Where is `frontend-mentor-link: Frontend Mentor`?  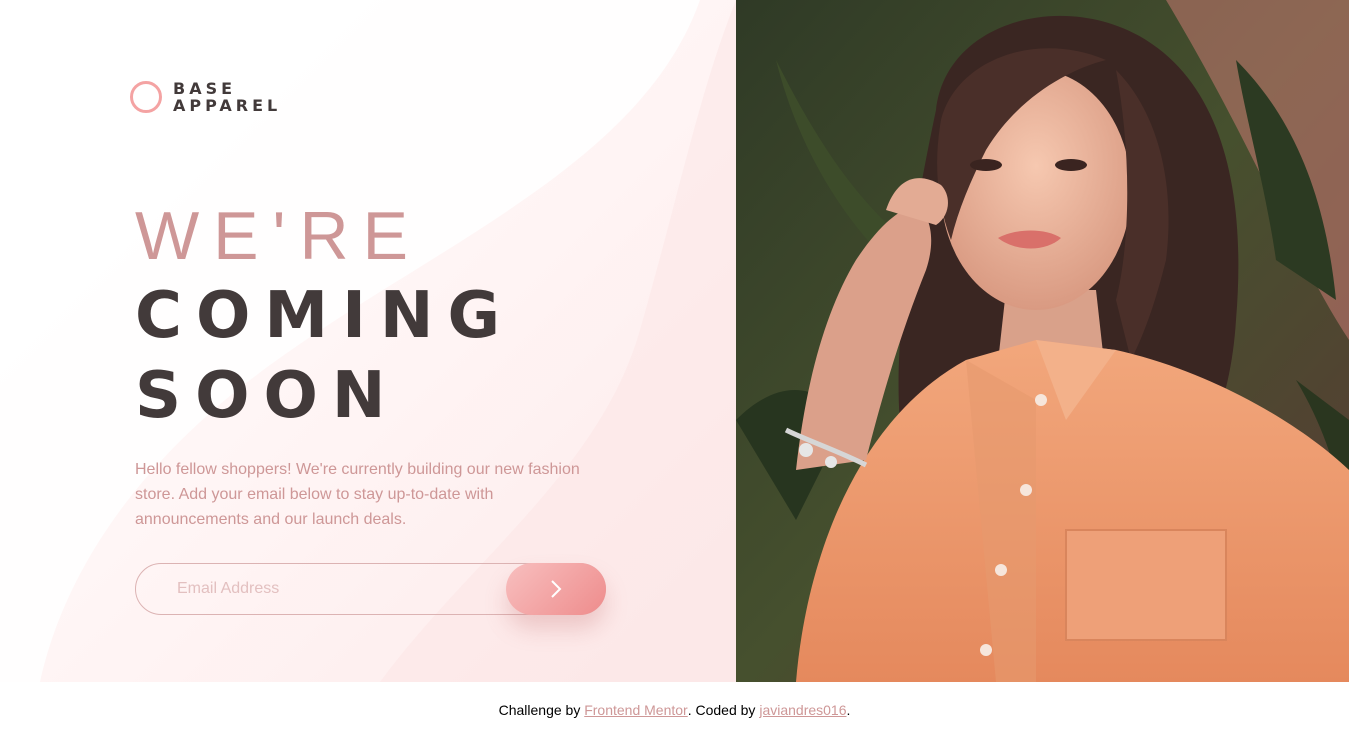 frontend-mentor-link: Frontend Mentor is located at coordinates (636, 710).